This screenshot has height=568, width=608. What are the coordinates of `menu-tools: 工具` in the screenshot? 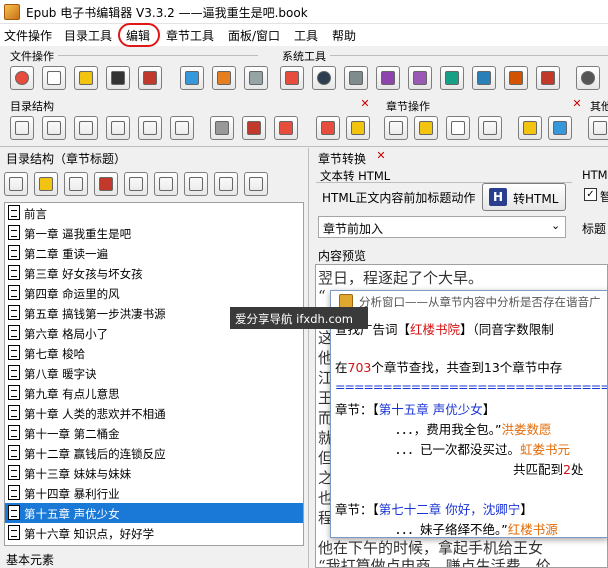 It's located at (306, 35).